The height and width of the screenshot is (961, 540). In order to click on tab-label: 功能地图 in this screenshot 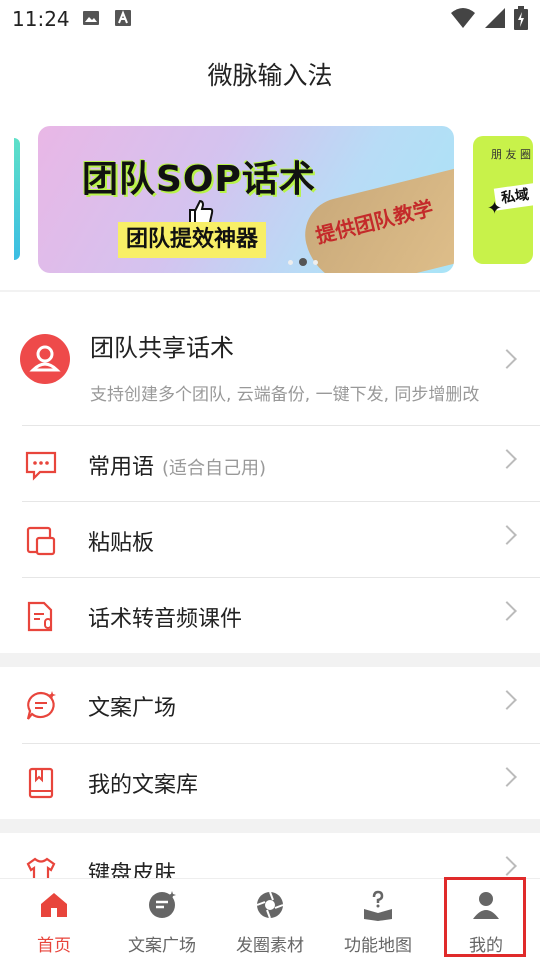, I will do `click(378, 946)`.